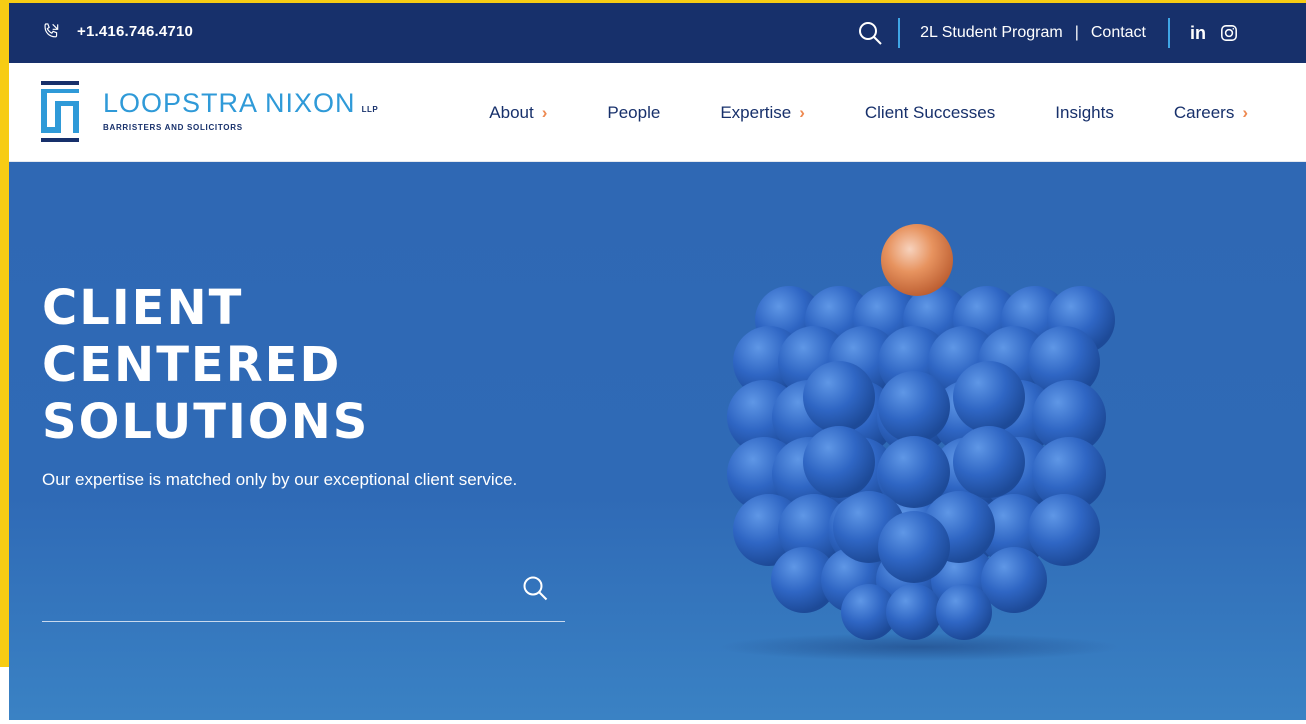 The image size is (1306, 724). I want to click on nav-item-label: Expertise, so click(756, 112).